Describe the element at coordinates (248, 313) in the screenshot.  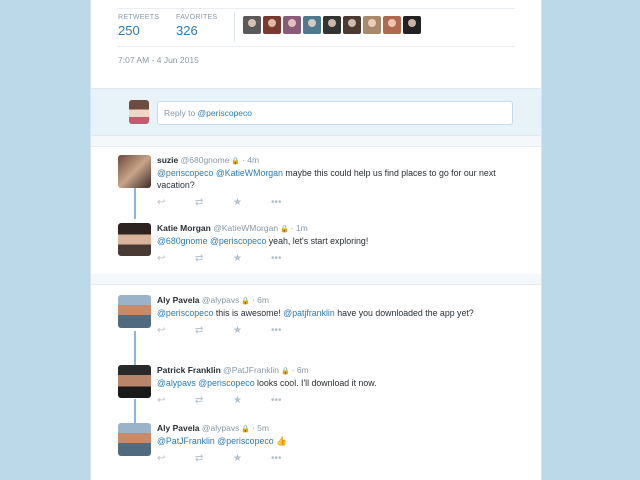
I see `text-segment: this is awesome!` at that location.